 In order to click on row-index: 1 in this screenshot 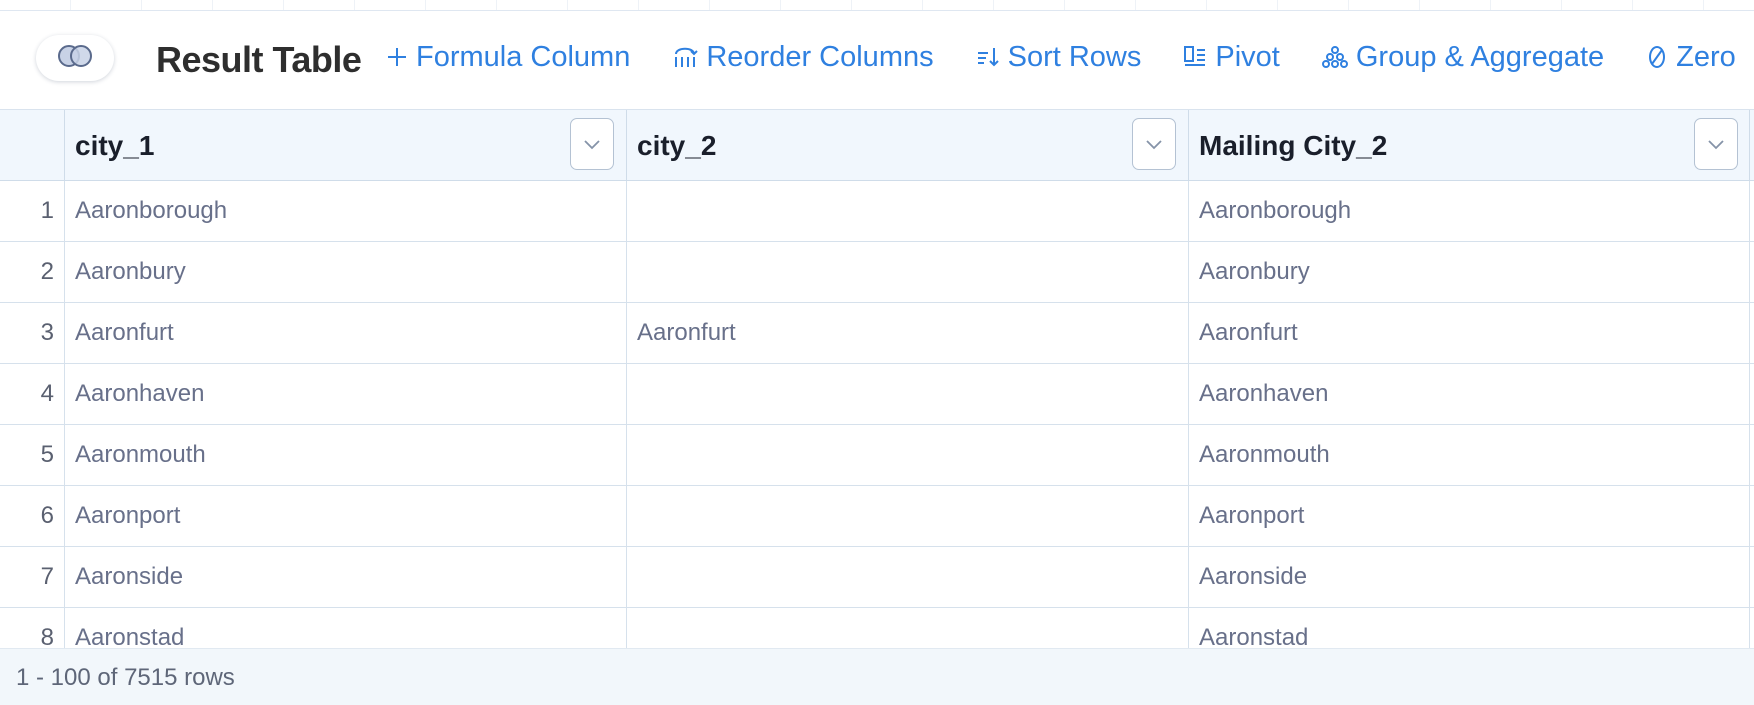, I will do `click(47, 210)`.